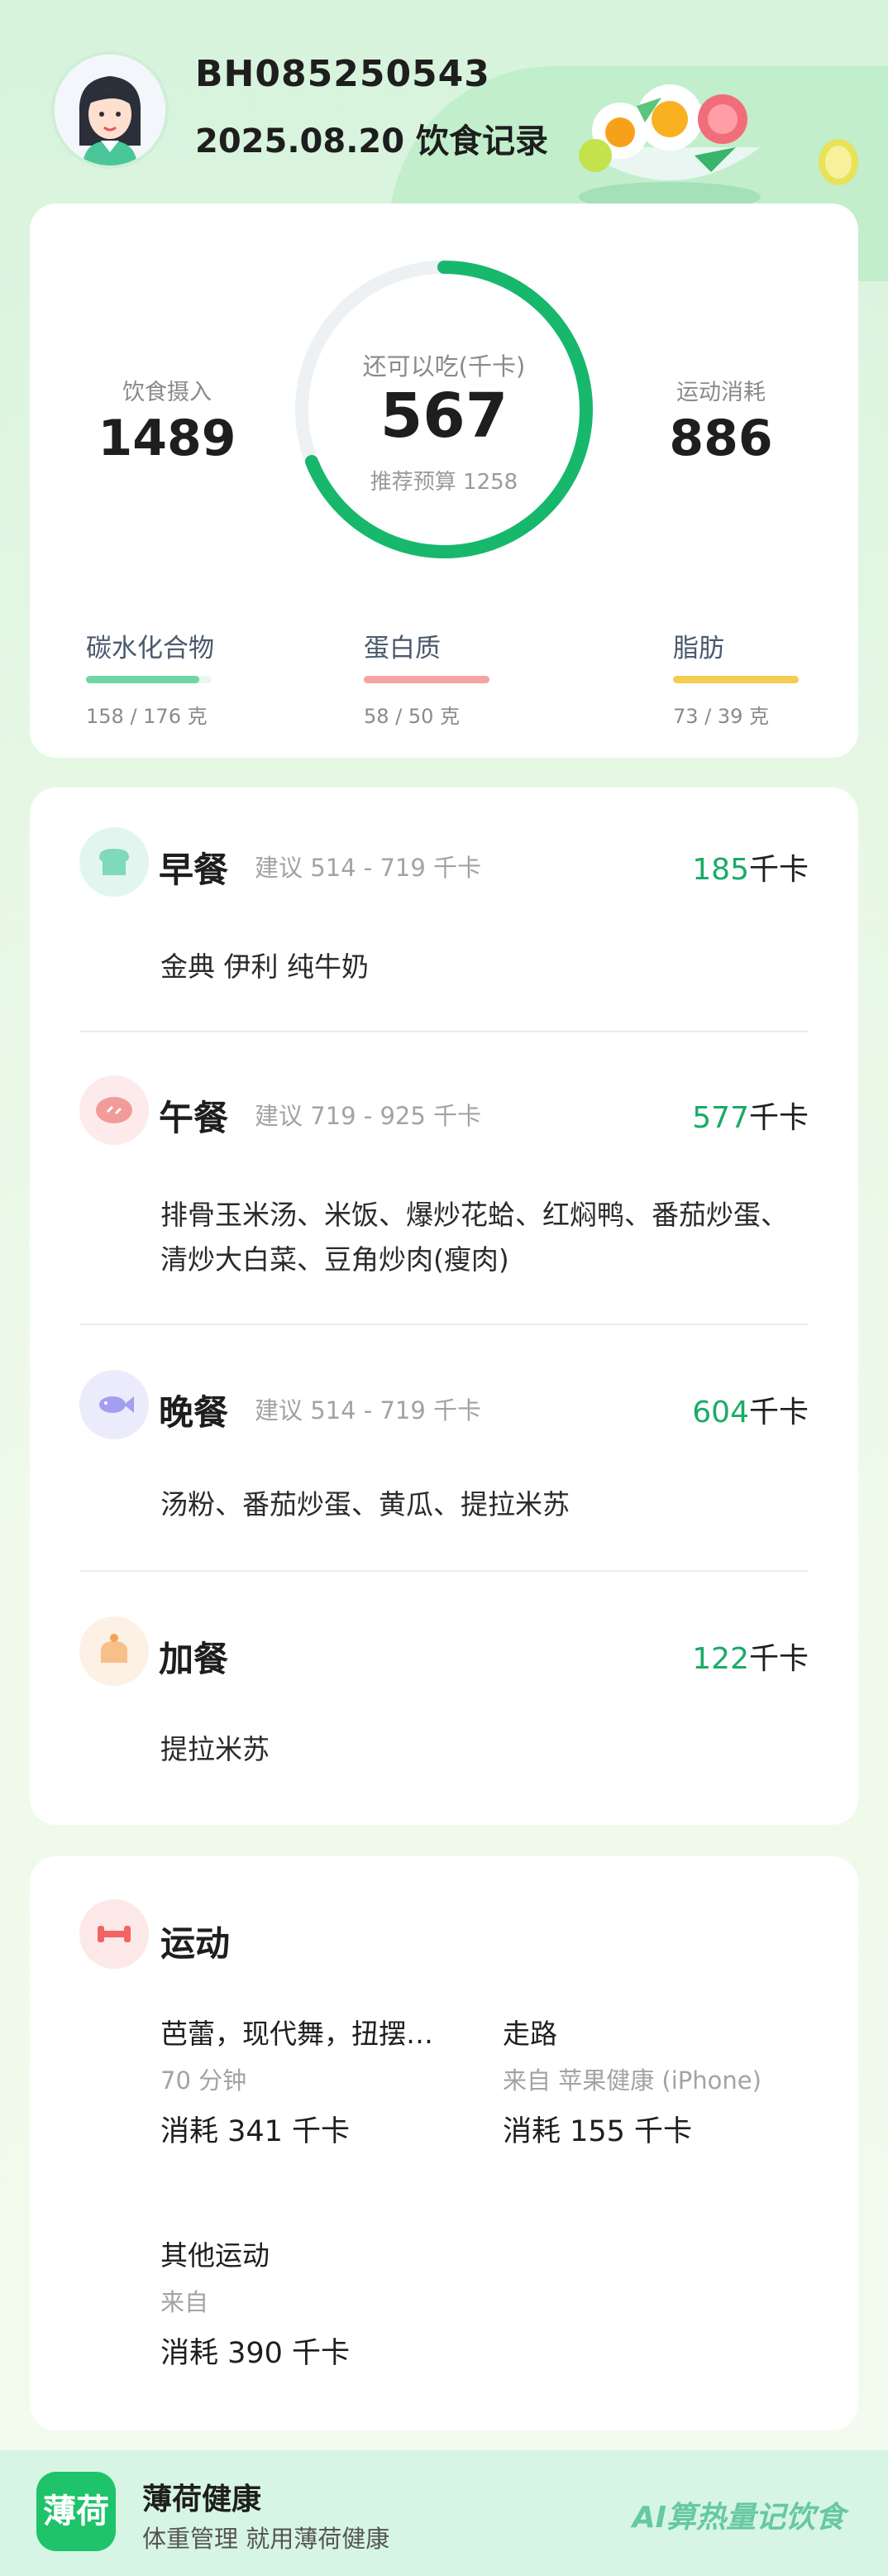  What do you see at coordinates (194, 1659) in the screenshot?
I see `meal-name: 加餐` at bounding box center [194, 1659].